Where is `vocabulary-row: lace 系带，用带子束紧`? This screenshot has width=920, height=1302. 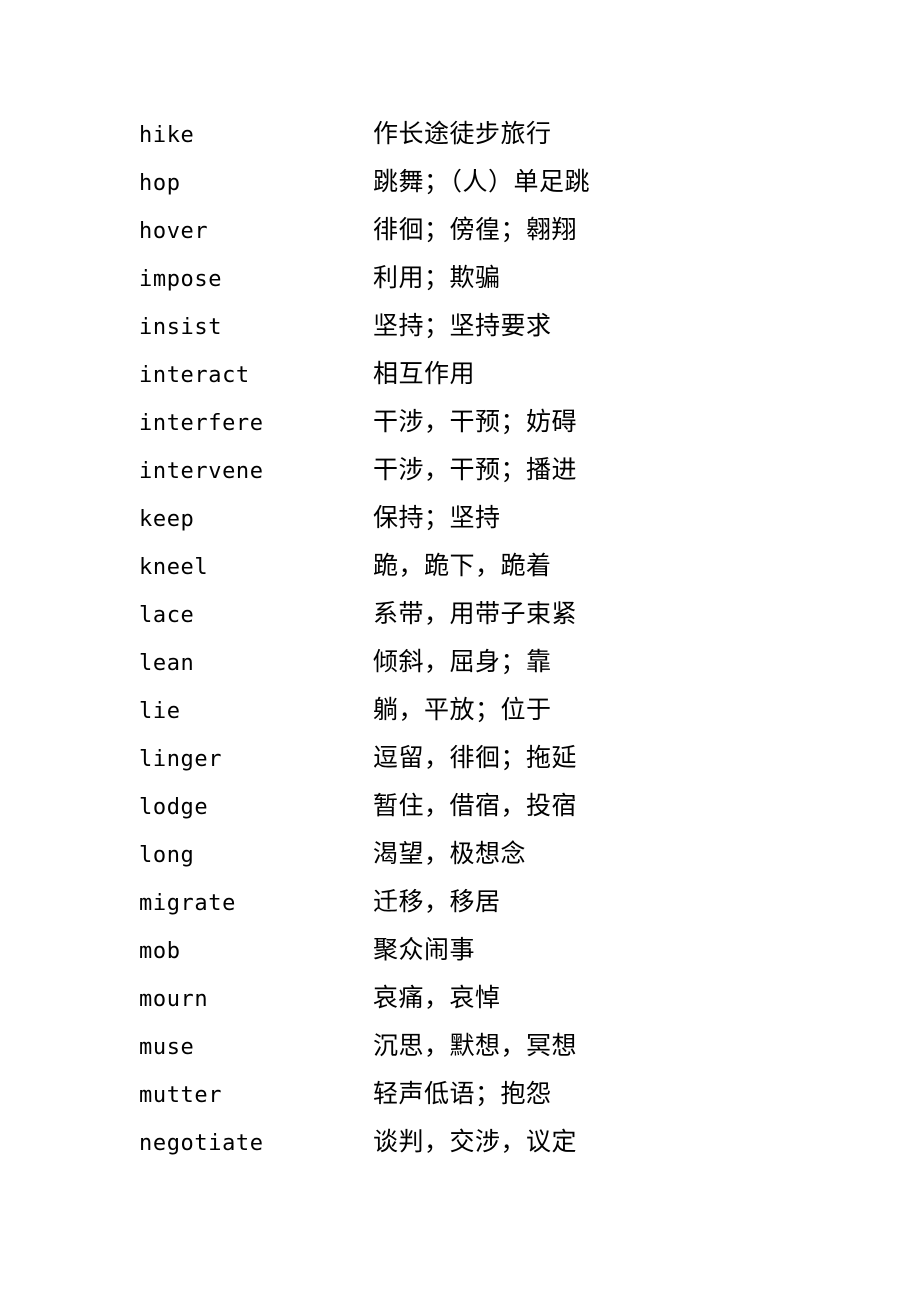 vocabulary-row: lace 系带，用带子束紧 is located at coordinates (460, 614).